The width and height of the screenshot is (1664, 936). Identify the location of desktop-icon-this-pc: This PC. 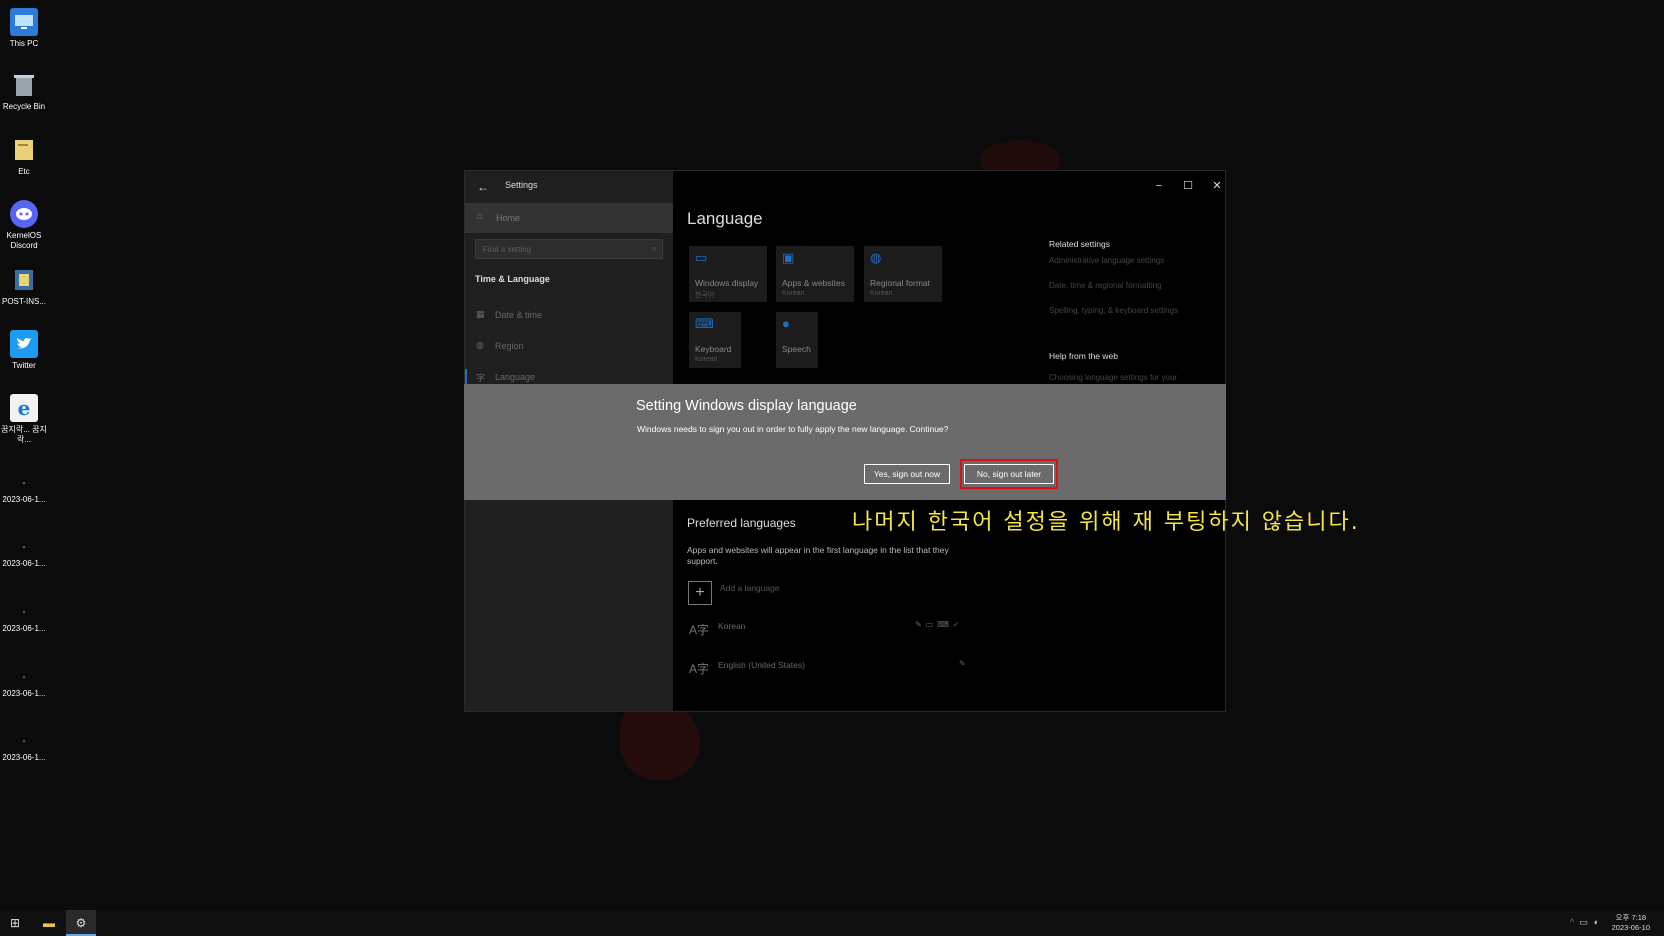
(24, 28).